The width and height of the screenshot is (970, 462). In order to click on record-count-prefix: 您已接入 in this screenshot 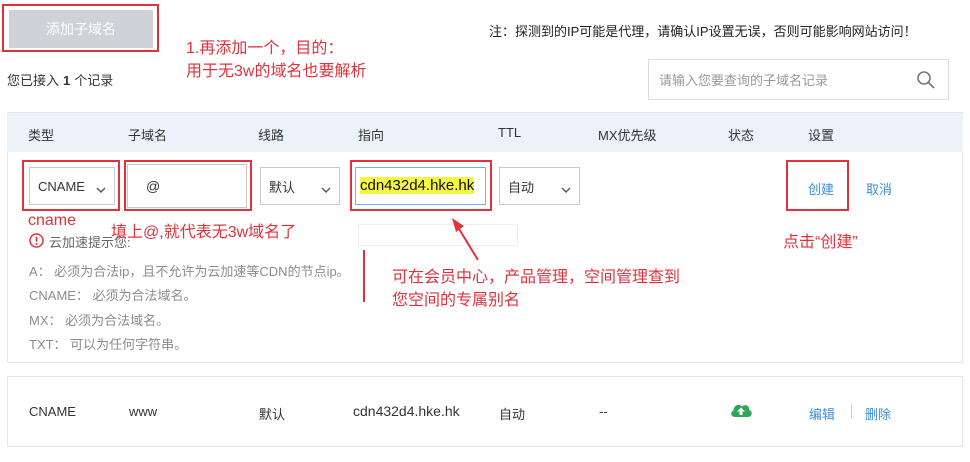, I will do `click(33, 80)`.